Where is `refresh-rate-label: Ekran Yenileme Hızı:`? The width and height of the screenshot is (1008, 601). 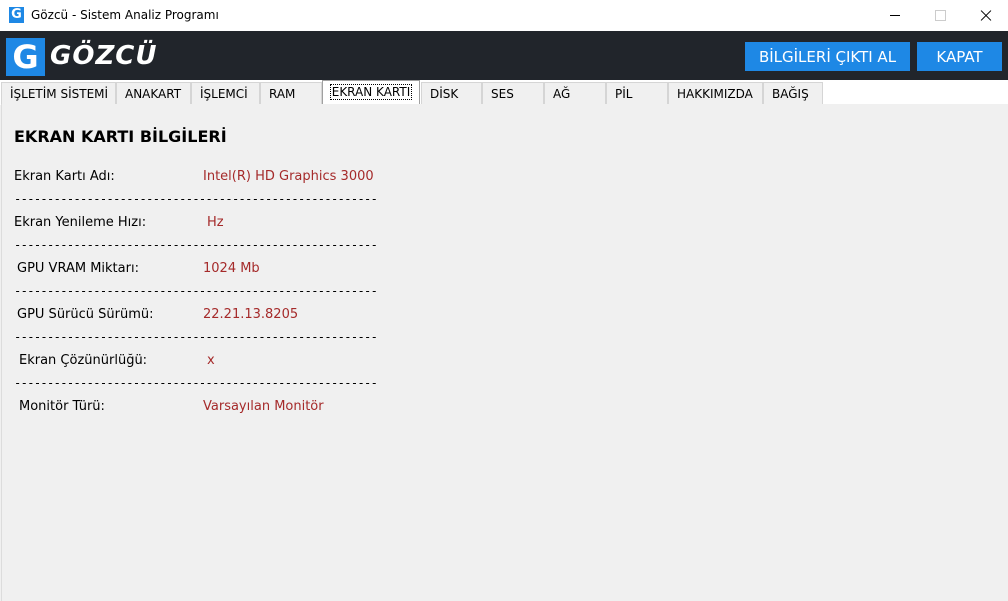
refresh-rate-label: Ekran Yenileme Hızı: is located at coordinates (80, 222).